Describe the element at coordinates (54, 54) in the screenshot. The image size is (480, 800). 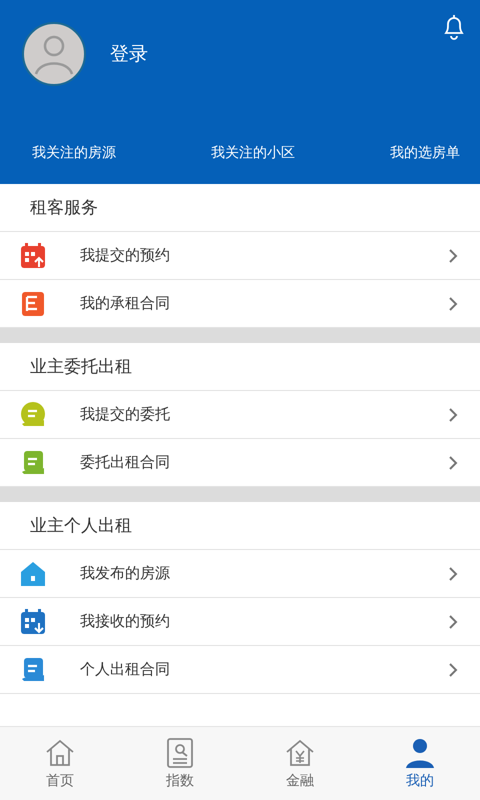
I see `avatar-icon` at that location.